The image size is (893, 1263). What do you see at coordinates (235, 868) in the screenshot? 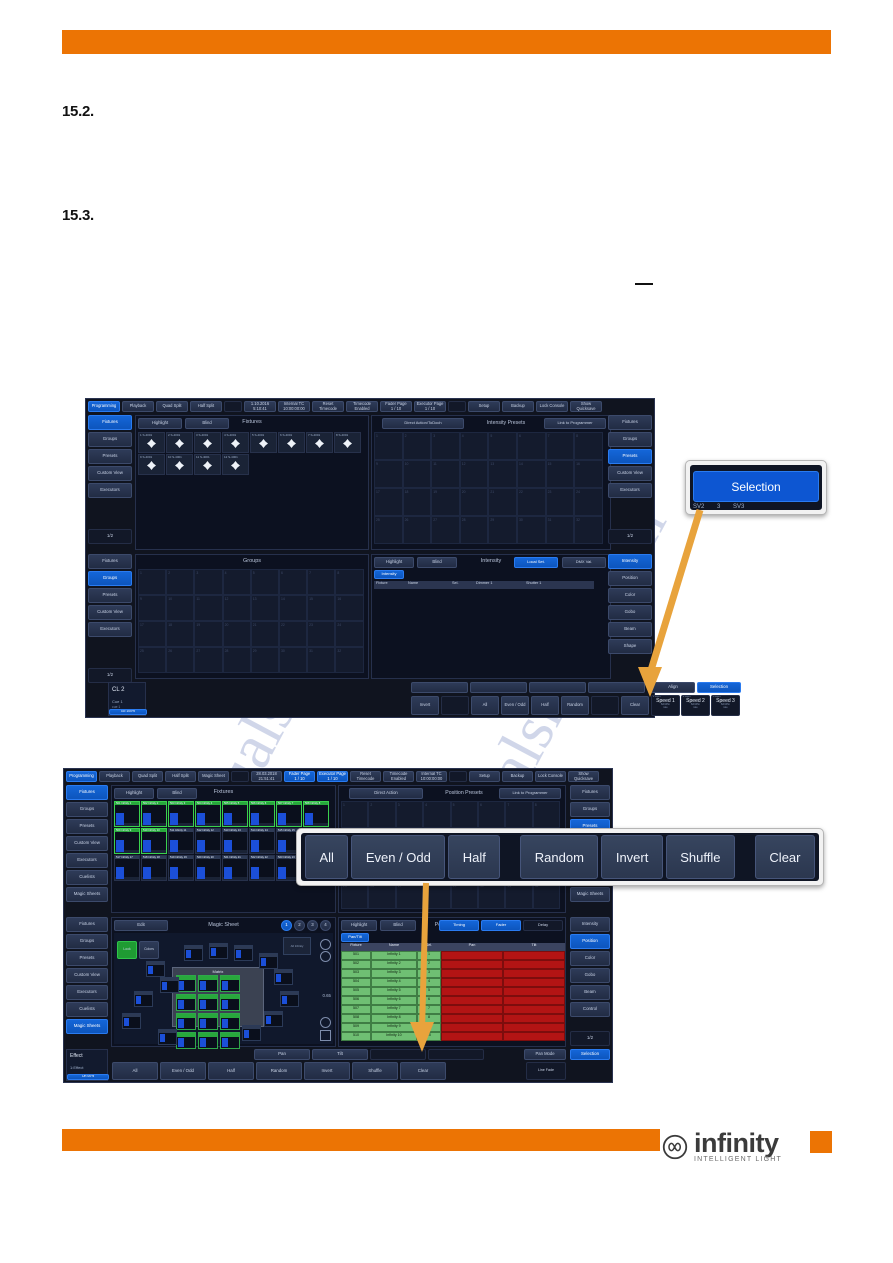
I see `fixture-cell: 521 Infinity 21` at bounding box center [235, 868].